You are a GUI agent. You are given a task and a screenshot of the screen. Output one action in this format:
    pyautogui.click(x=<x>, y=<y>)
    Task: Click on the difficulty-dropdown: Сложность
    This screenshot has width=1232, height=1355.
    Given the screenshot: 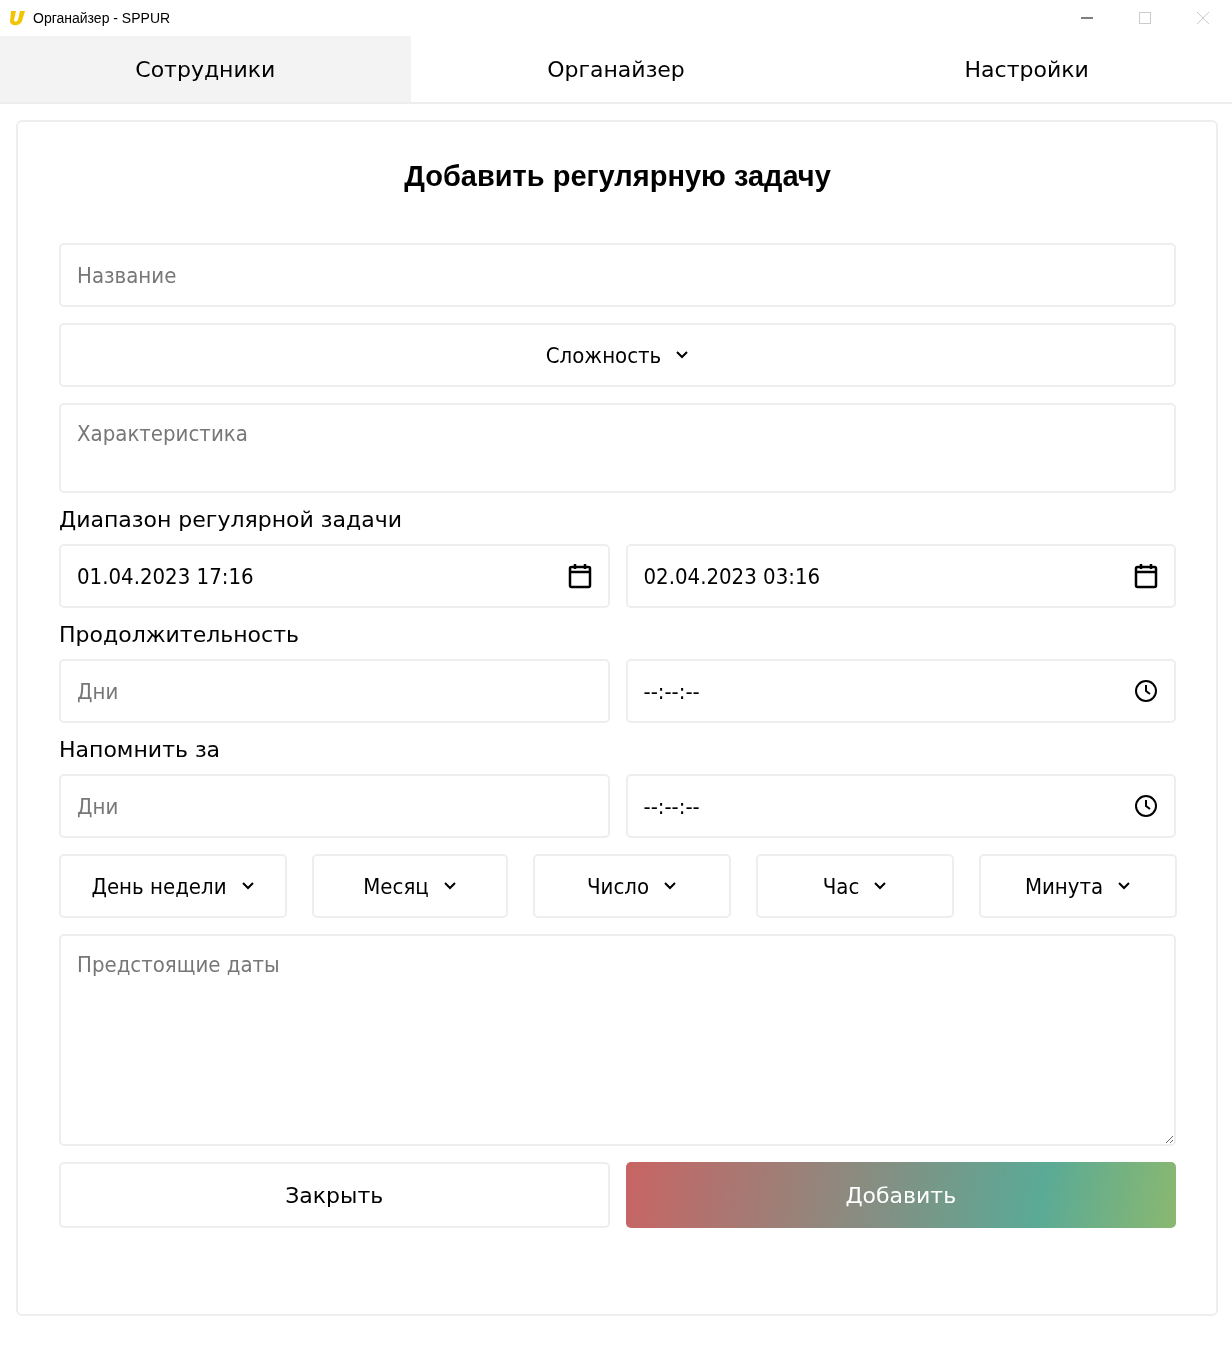 What is the action you would take?
    pyautogui.click(x=617, y=355)
    